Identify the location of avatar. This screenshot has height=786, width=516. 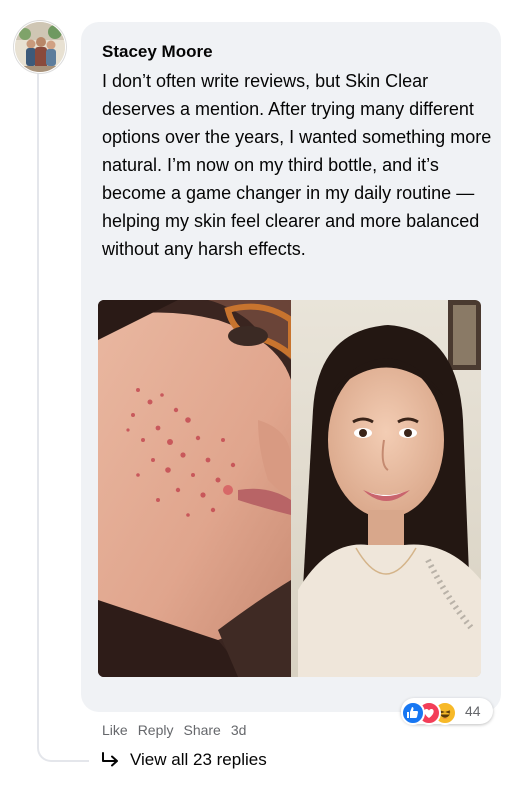
(40, 47).